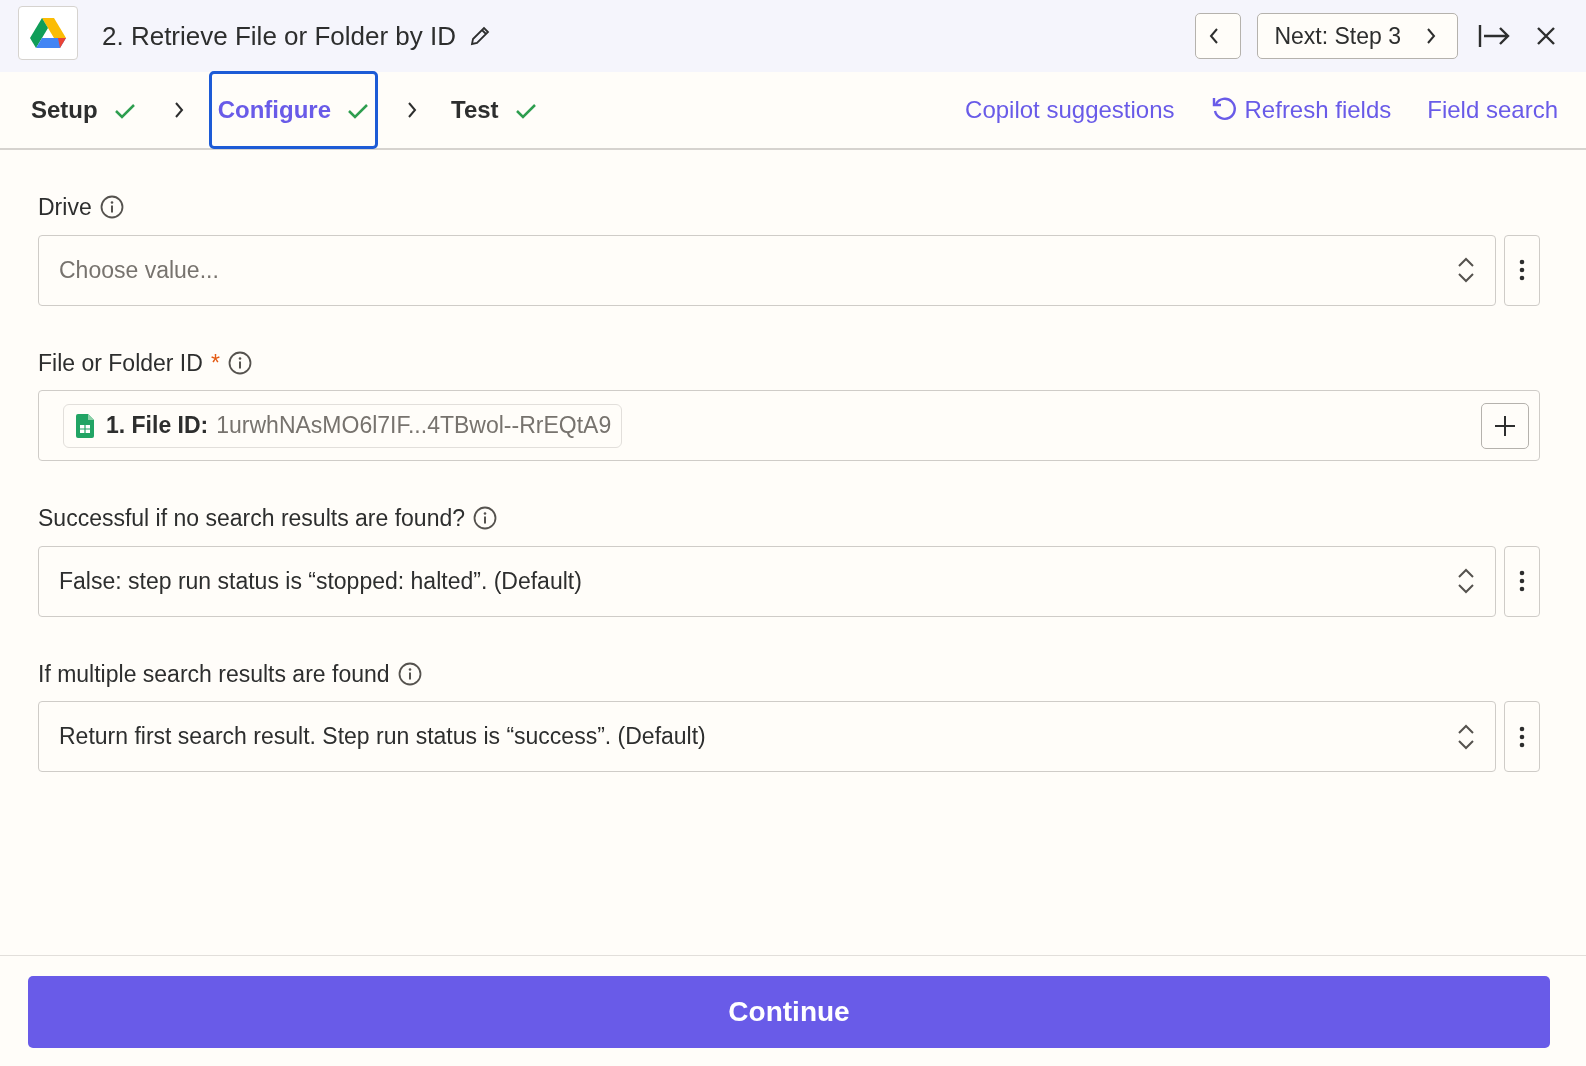  I want to click on drive-logo-icon, so click(48, 33).